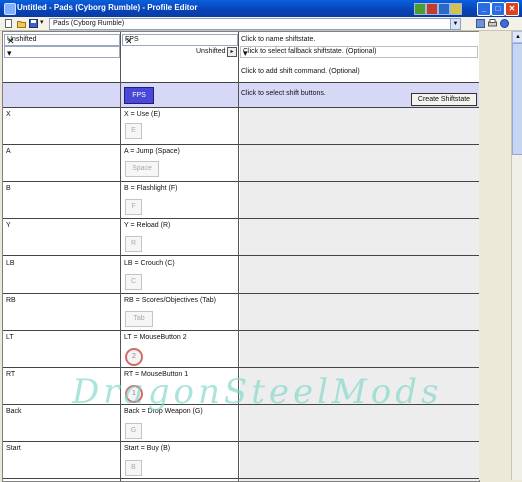 Image resolution: width=522 pixels, height=482 pixels. What do you see at coordinates (134, 357) in the screenshot?
I see `mouse-button-icon: 2` at bounding box center [134, 357].